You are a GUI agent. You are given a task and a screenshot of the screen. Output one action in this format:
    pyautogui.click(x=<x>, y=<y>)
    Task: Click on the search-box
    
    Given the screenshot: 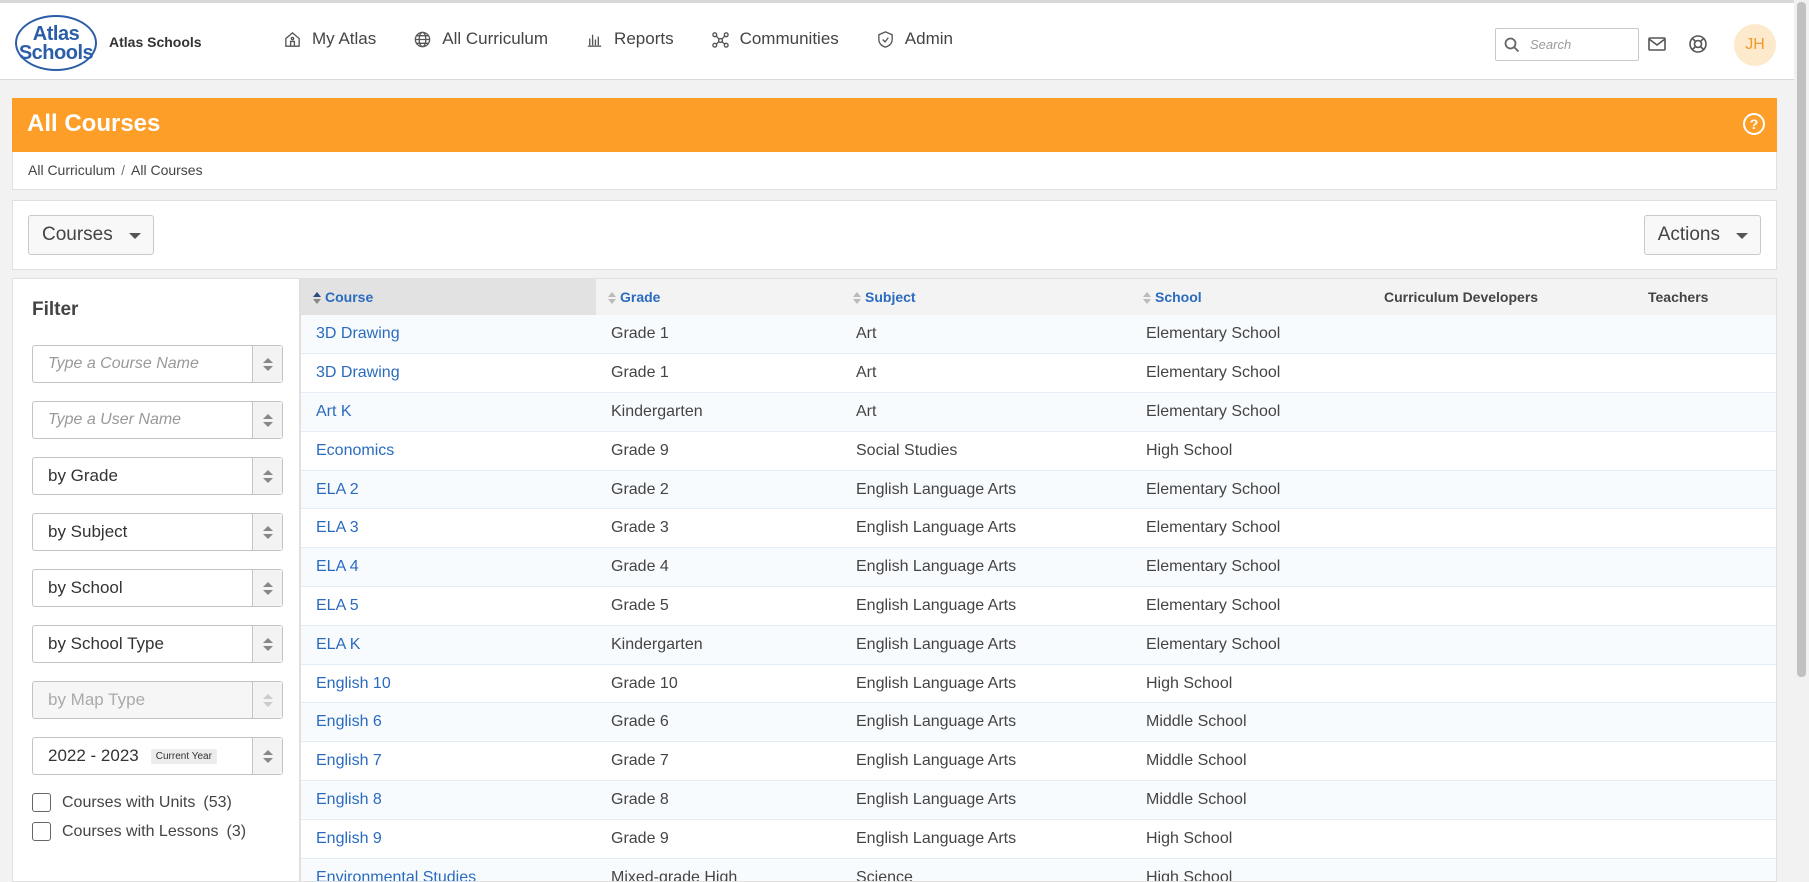 What is the action you would take?
    pyautogui.click(x=1567, y=44)
    